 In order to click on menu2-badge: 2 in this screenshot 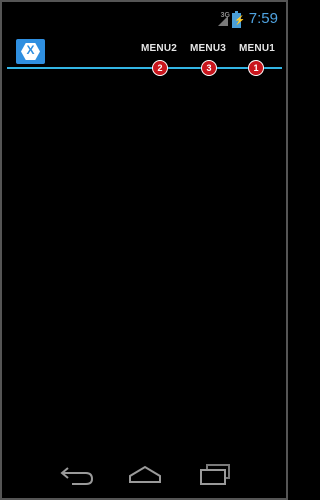, I will do `click(160, 68)`.